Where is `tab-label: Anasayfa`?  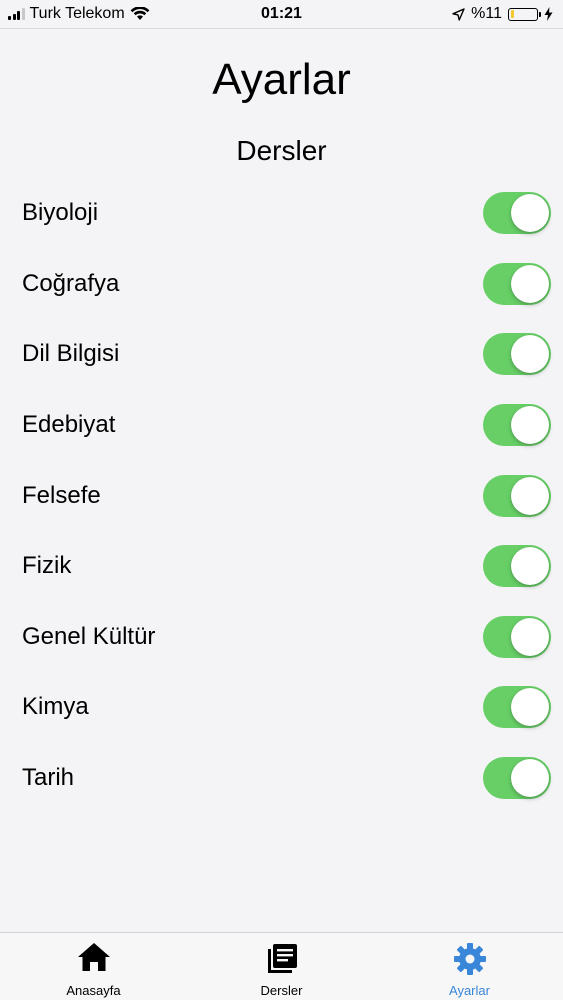
tab-label: Anasayfa is located at coordinates (93, 990).